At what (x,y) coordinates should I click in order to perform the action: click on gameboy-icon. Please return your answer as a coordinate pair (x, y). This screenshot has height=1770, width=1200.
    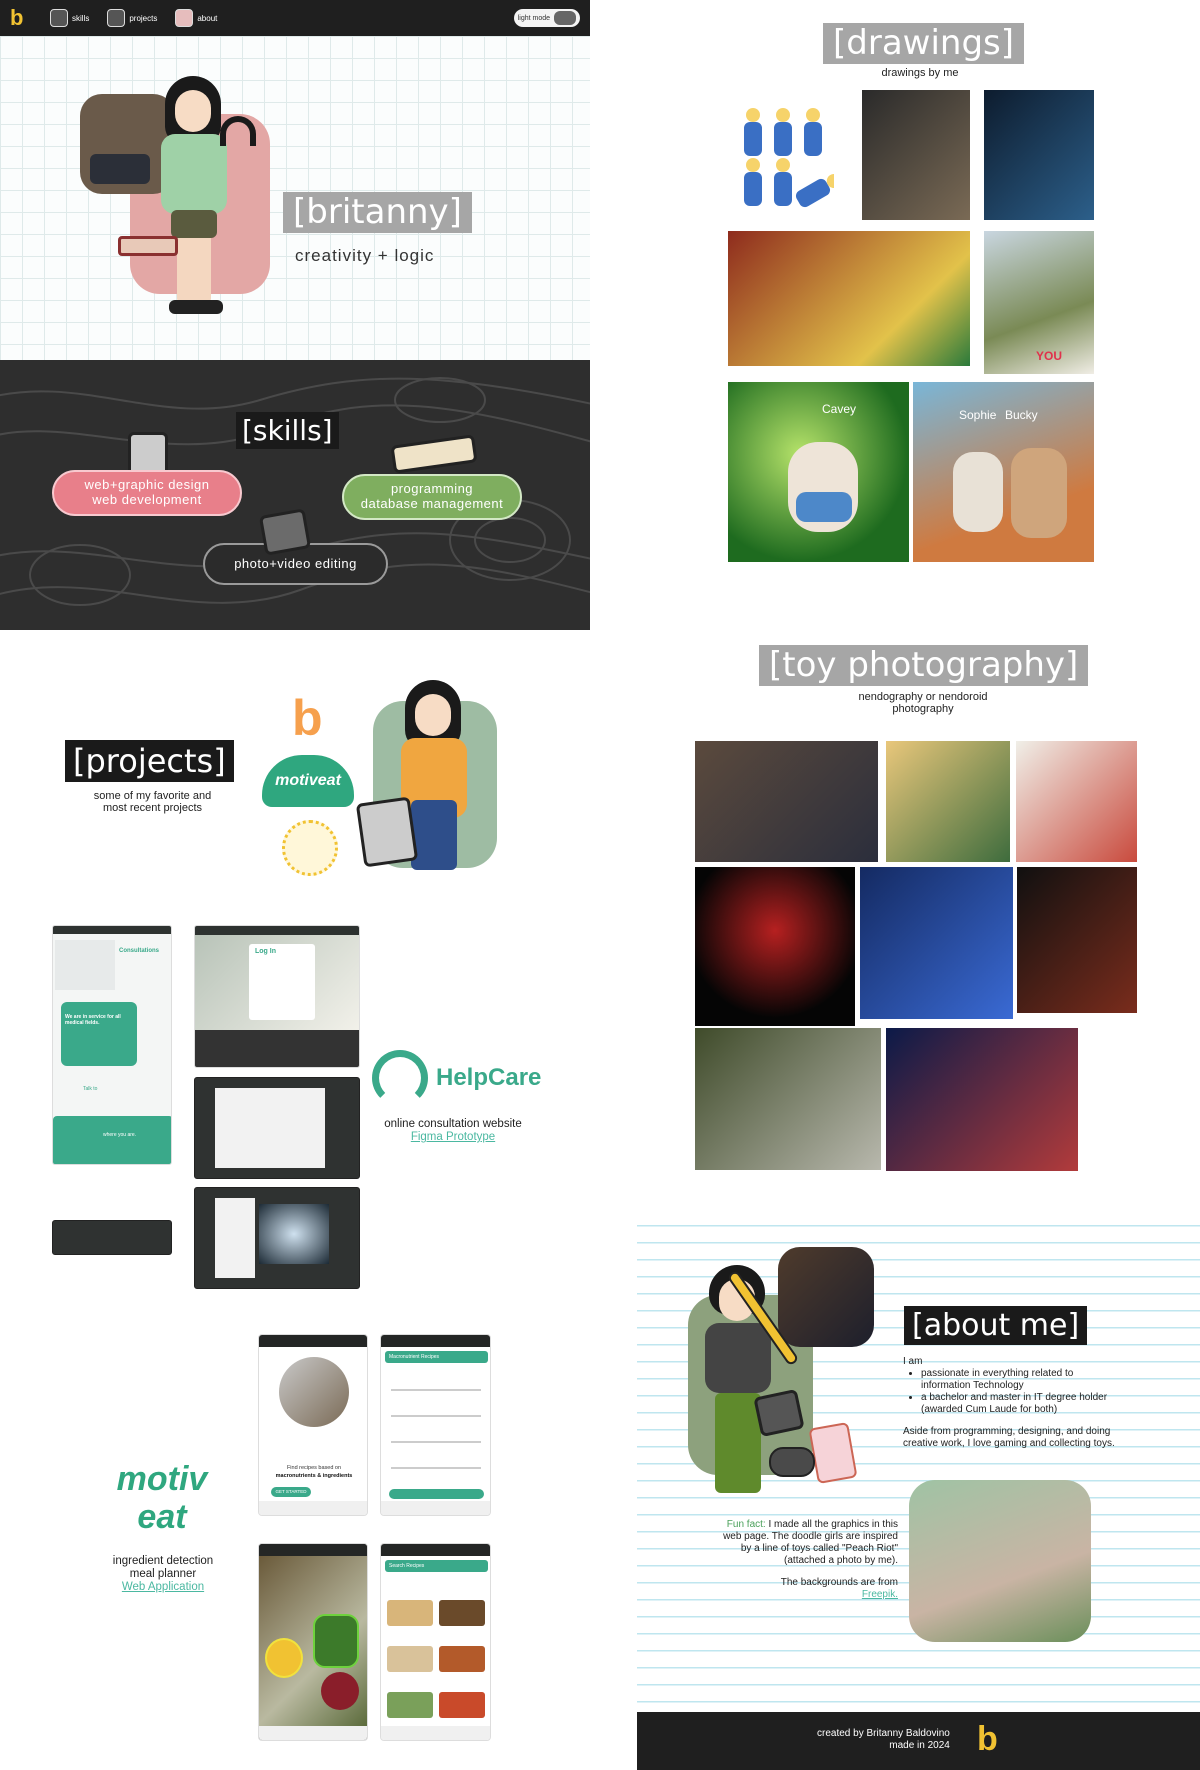
    Looking at the image, I should click on (116, 18).